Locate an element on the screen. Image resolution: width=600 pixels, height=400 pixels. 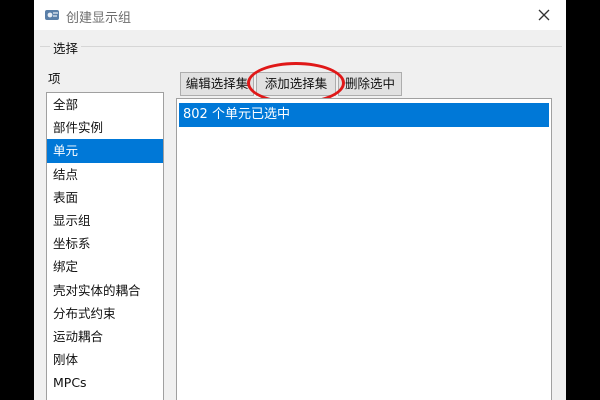
list-item: 显示组 is located at coordinates (105, 220).